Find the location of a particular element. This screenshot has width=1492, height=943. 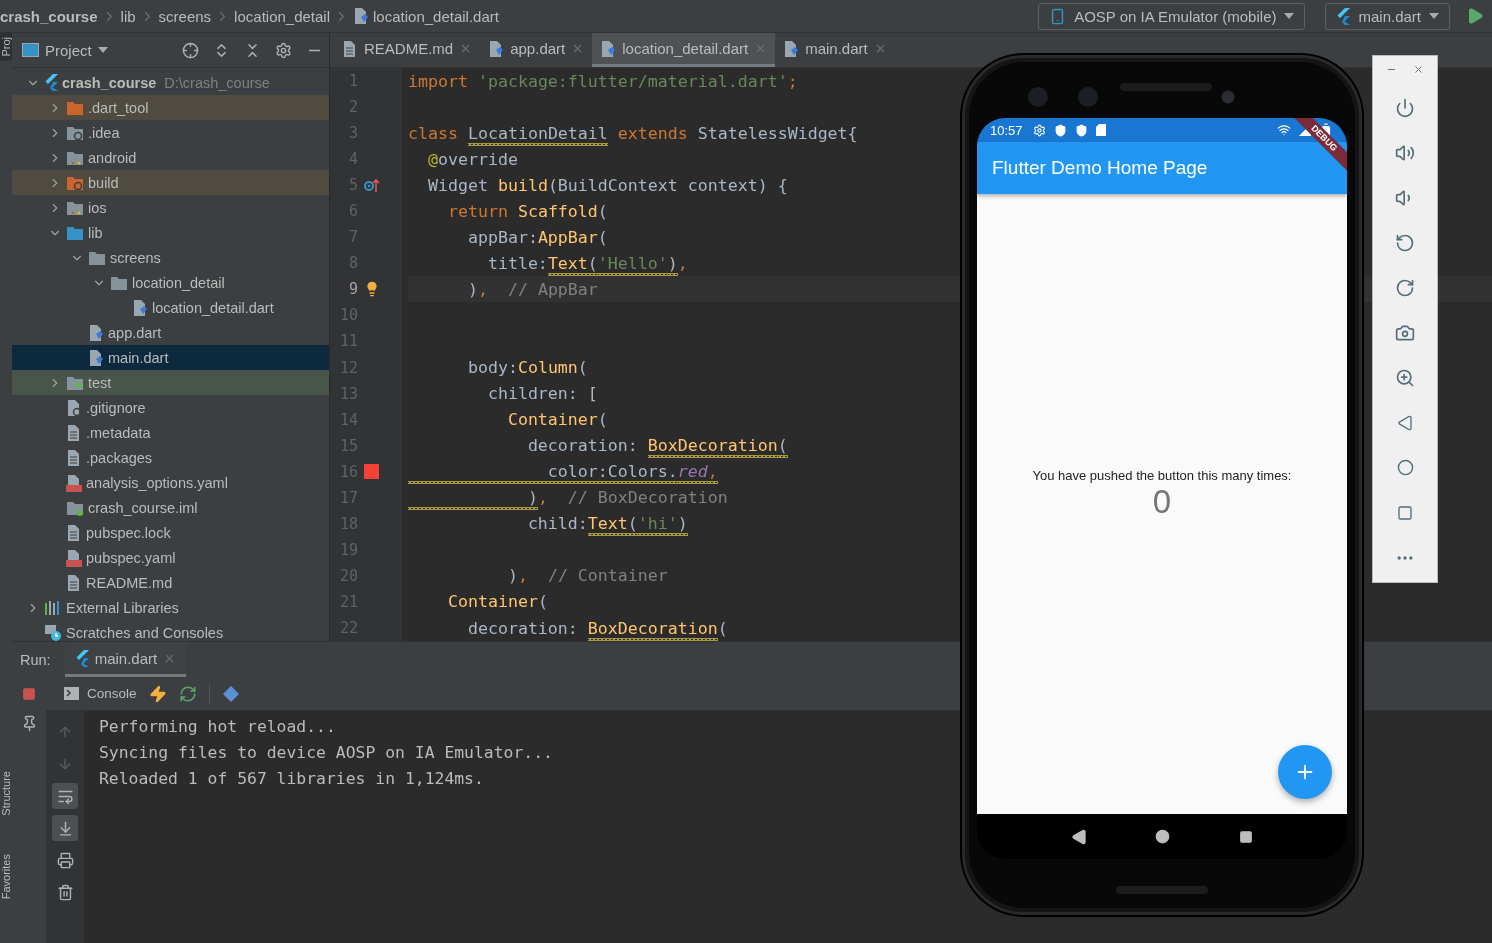

settings-icon is located at coordinates (283, 50).